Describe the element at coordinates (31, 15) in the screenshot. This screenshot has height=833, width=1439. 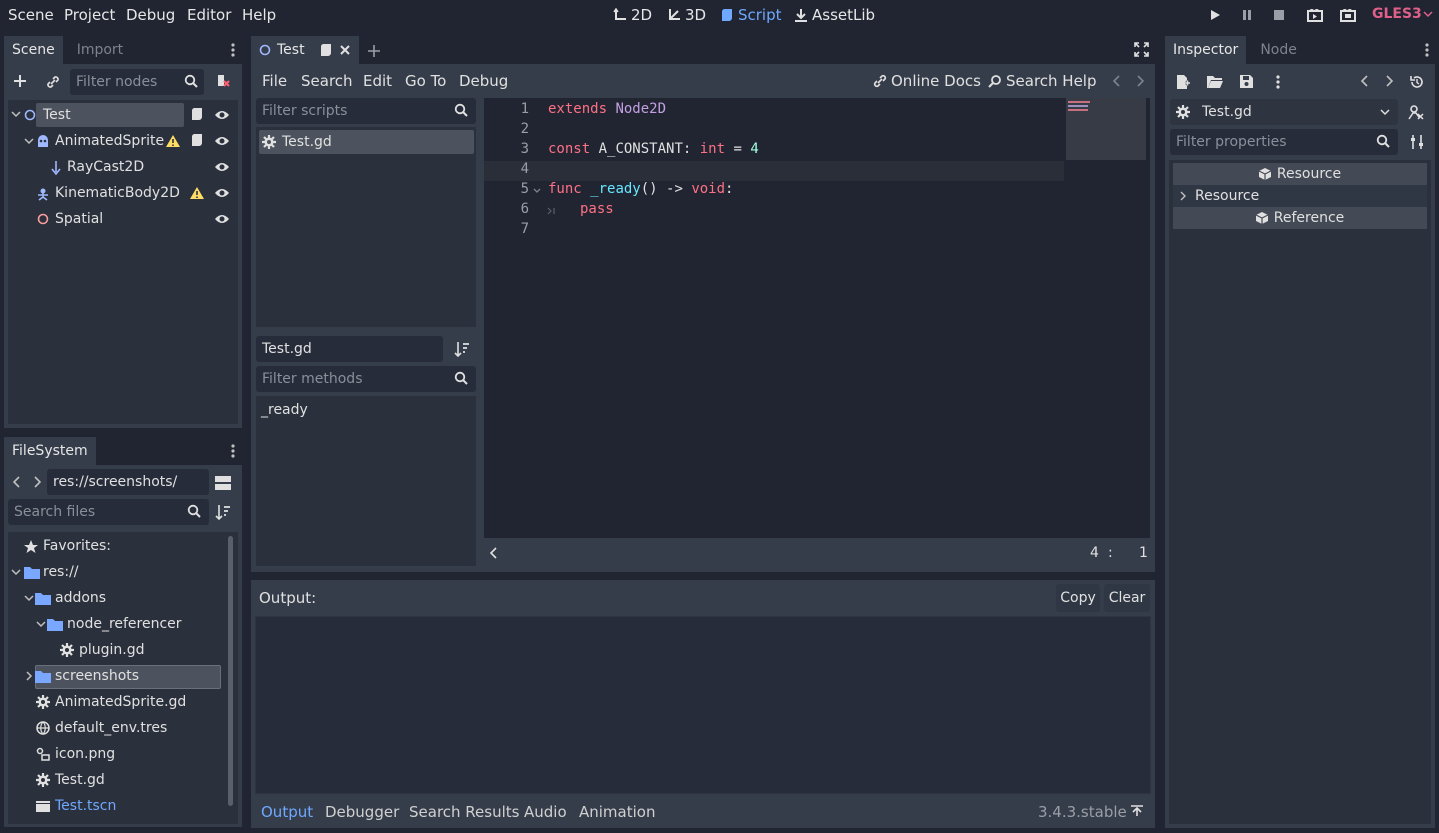
I see `menu-scene: Scene` at that location.